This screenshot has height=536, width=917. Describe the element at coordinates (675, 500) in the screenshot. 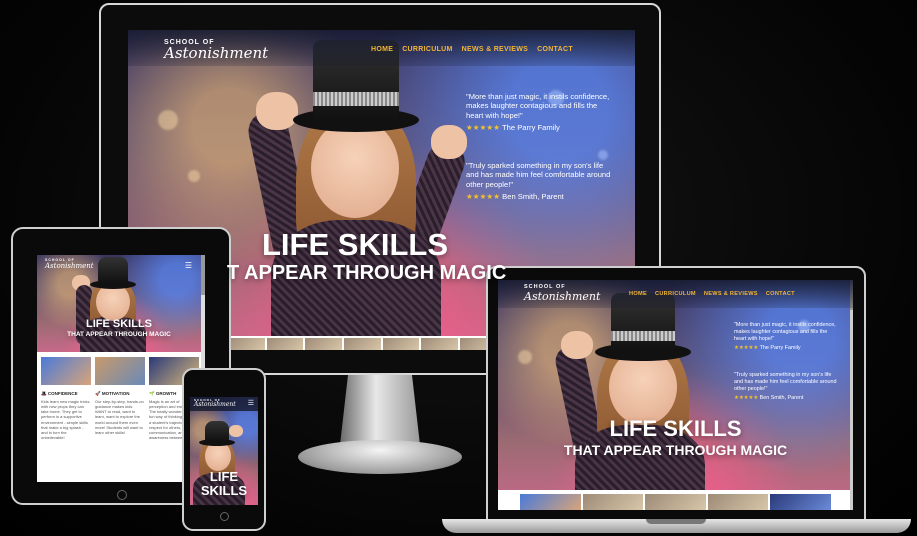

I see `gallery-strip` at that location.